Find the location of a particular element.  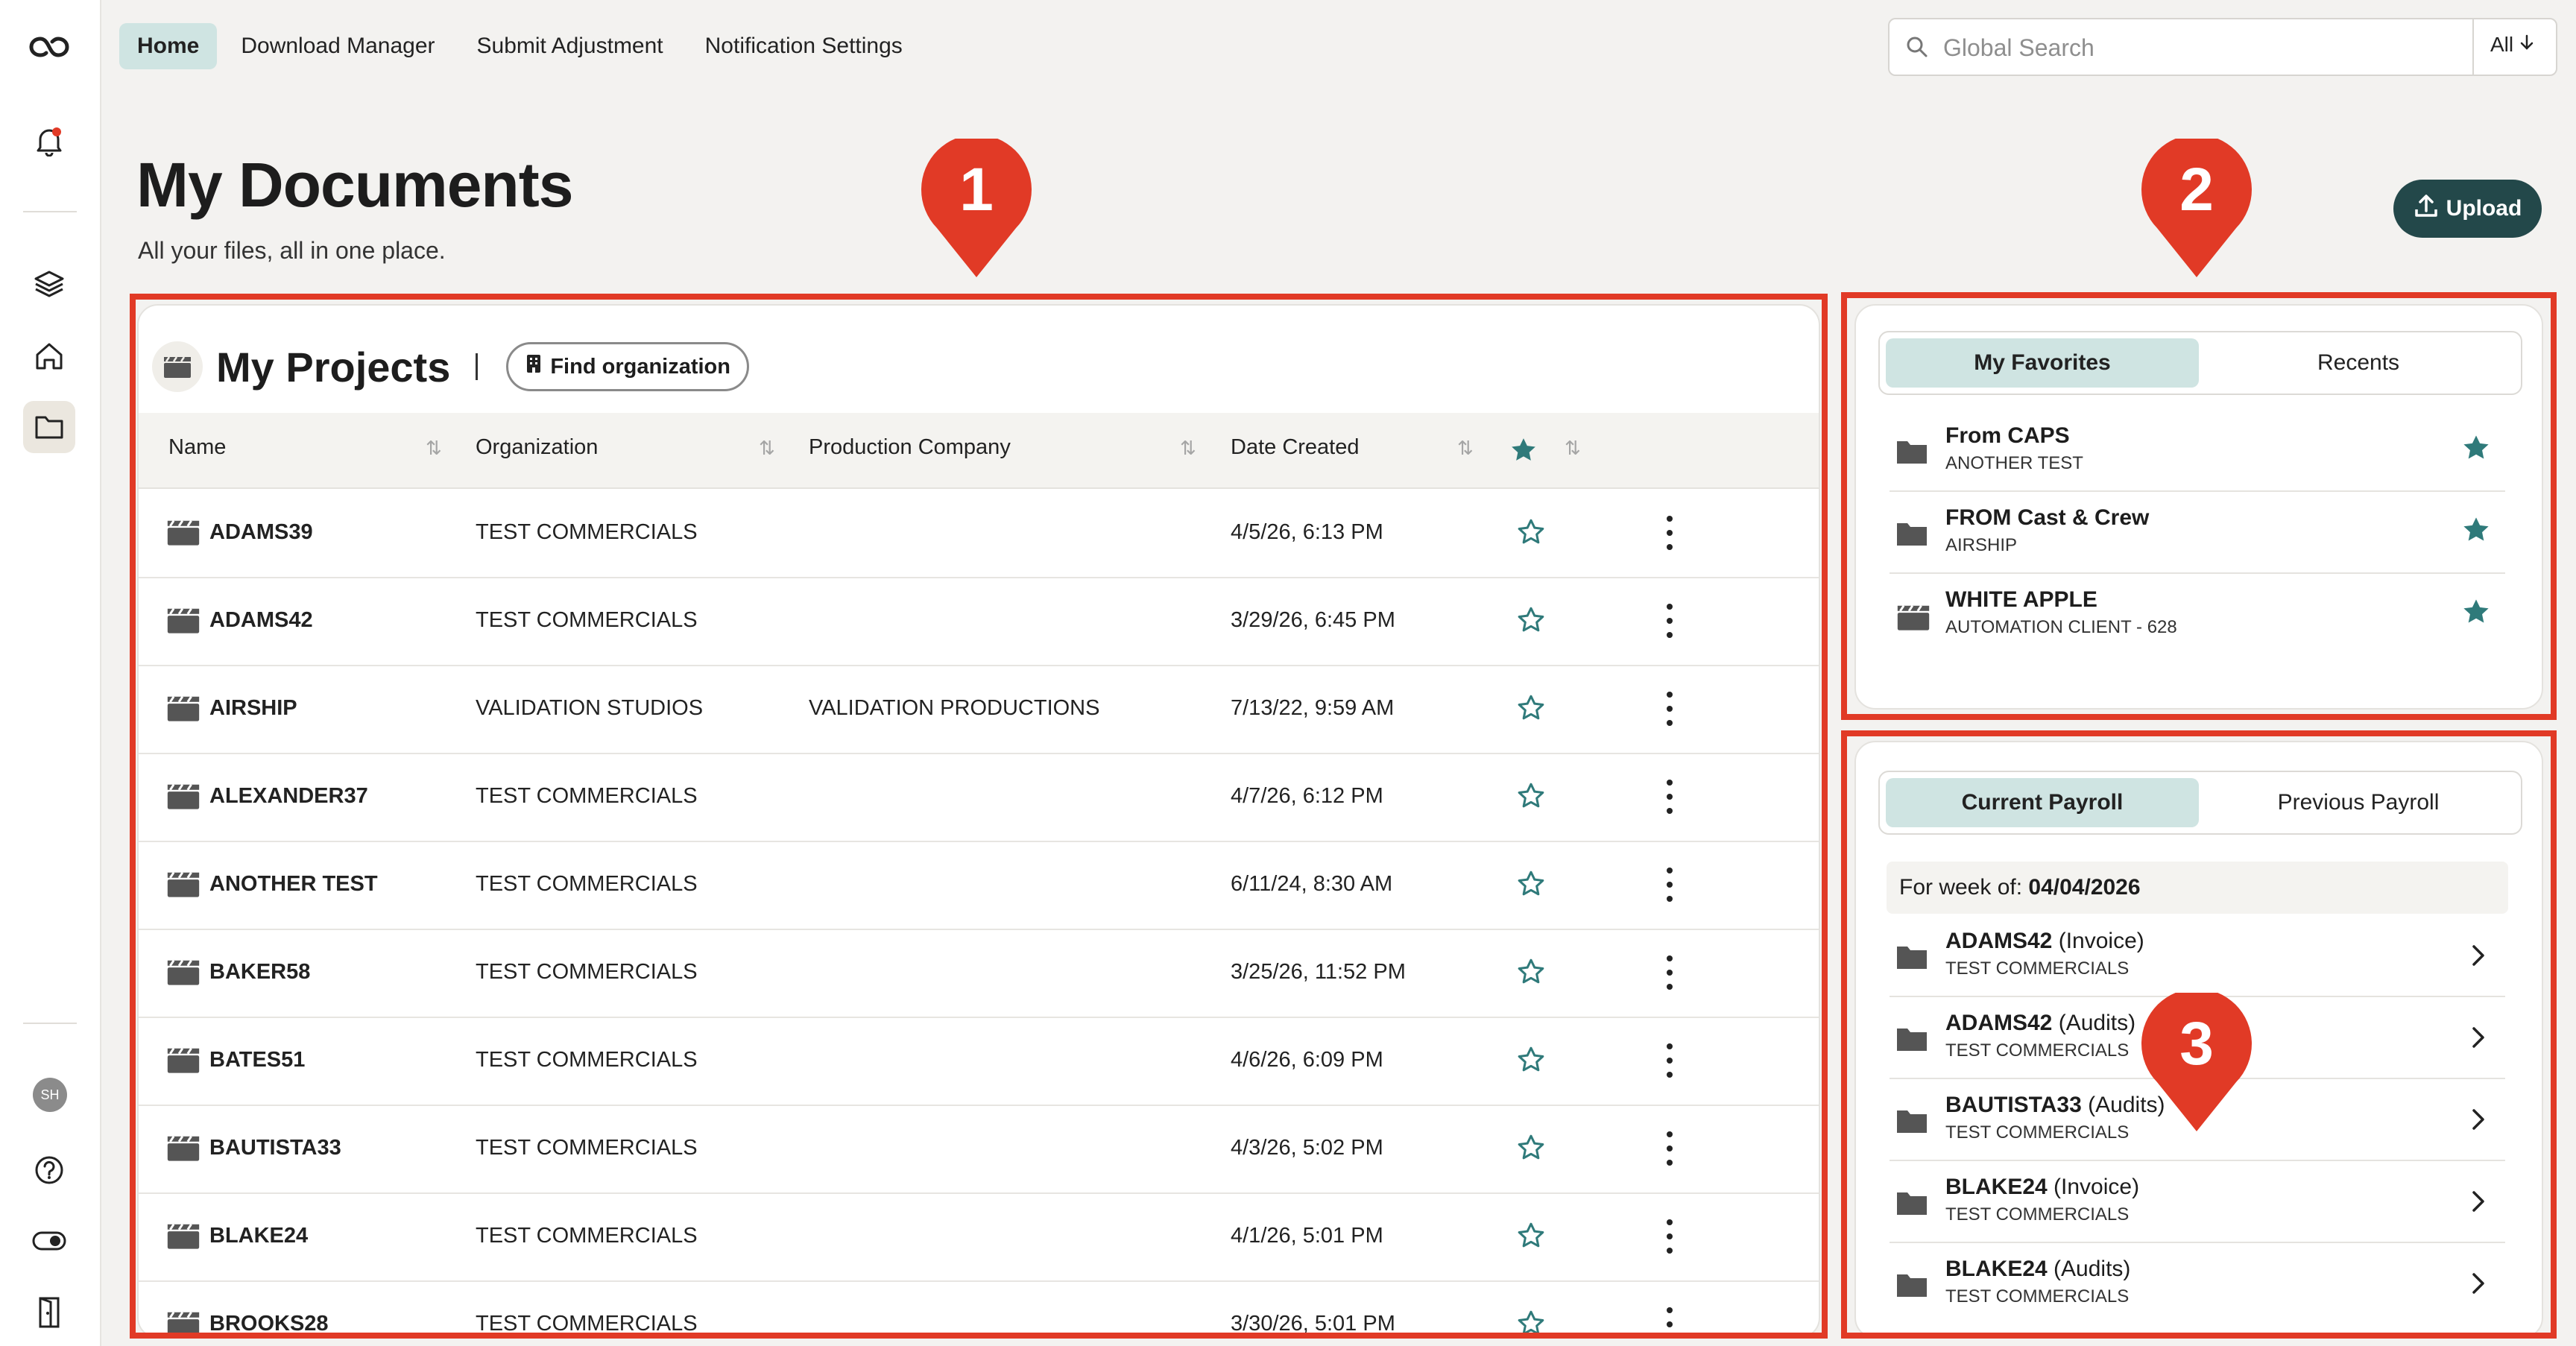

favorite-item: From CAPS ANOTHER TEST is located at coordinates (2197, 451).